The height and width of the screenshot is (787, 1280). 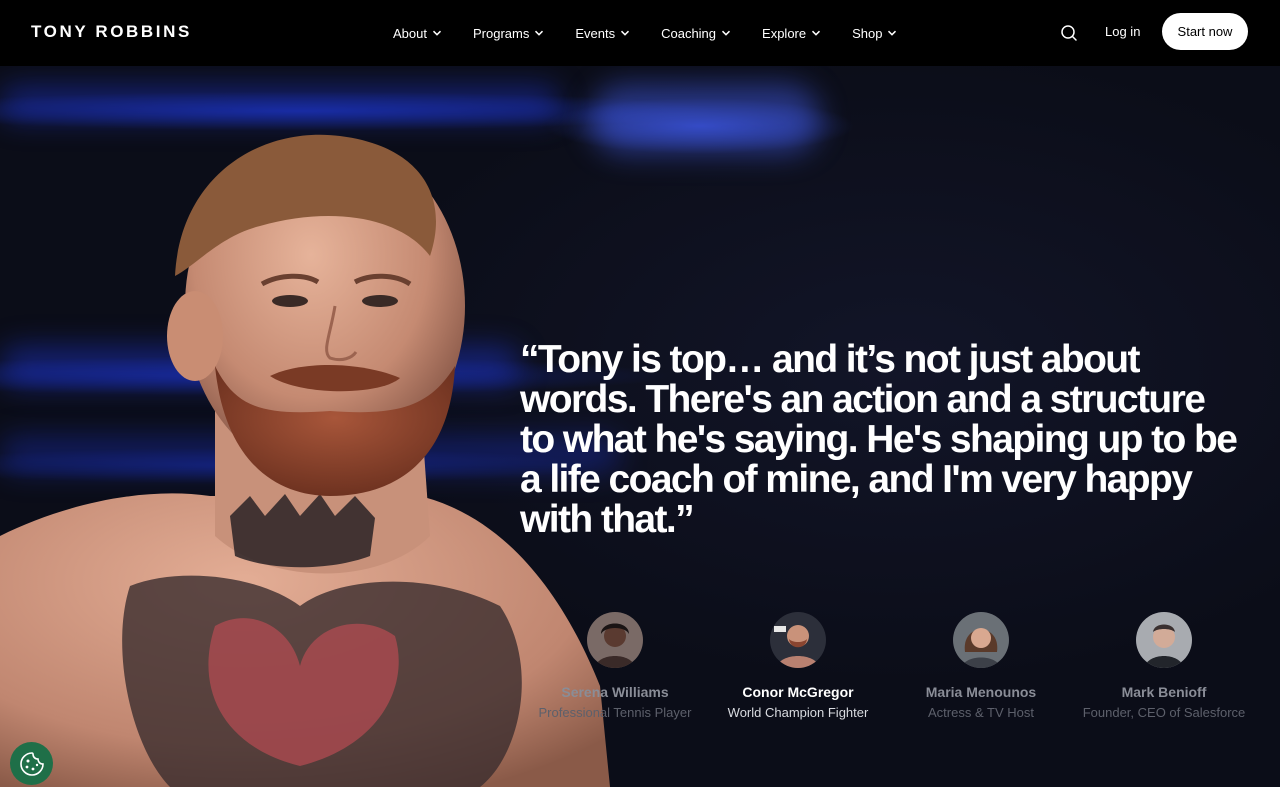 I want to click on nav-item-label: Shop, so click(x=867, y=33).